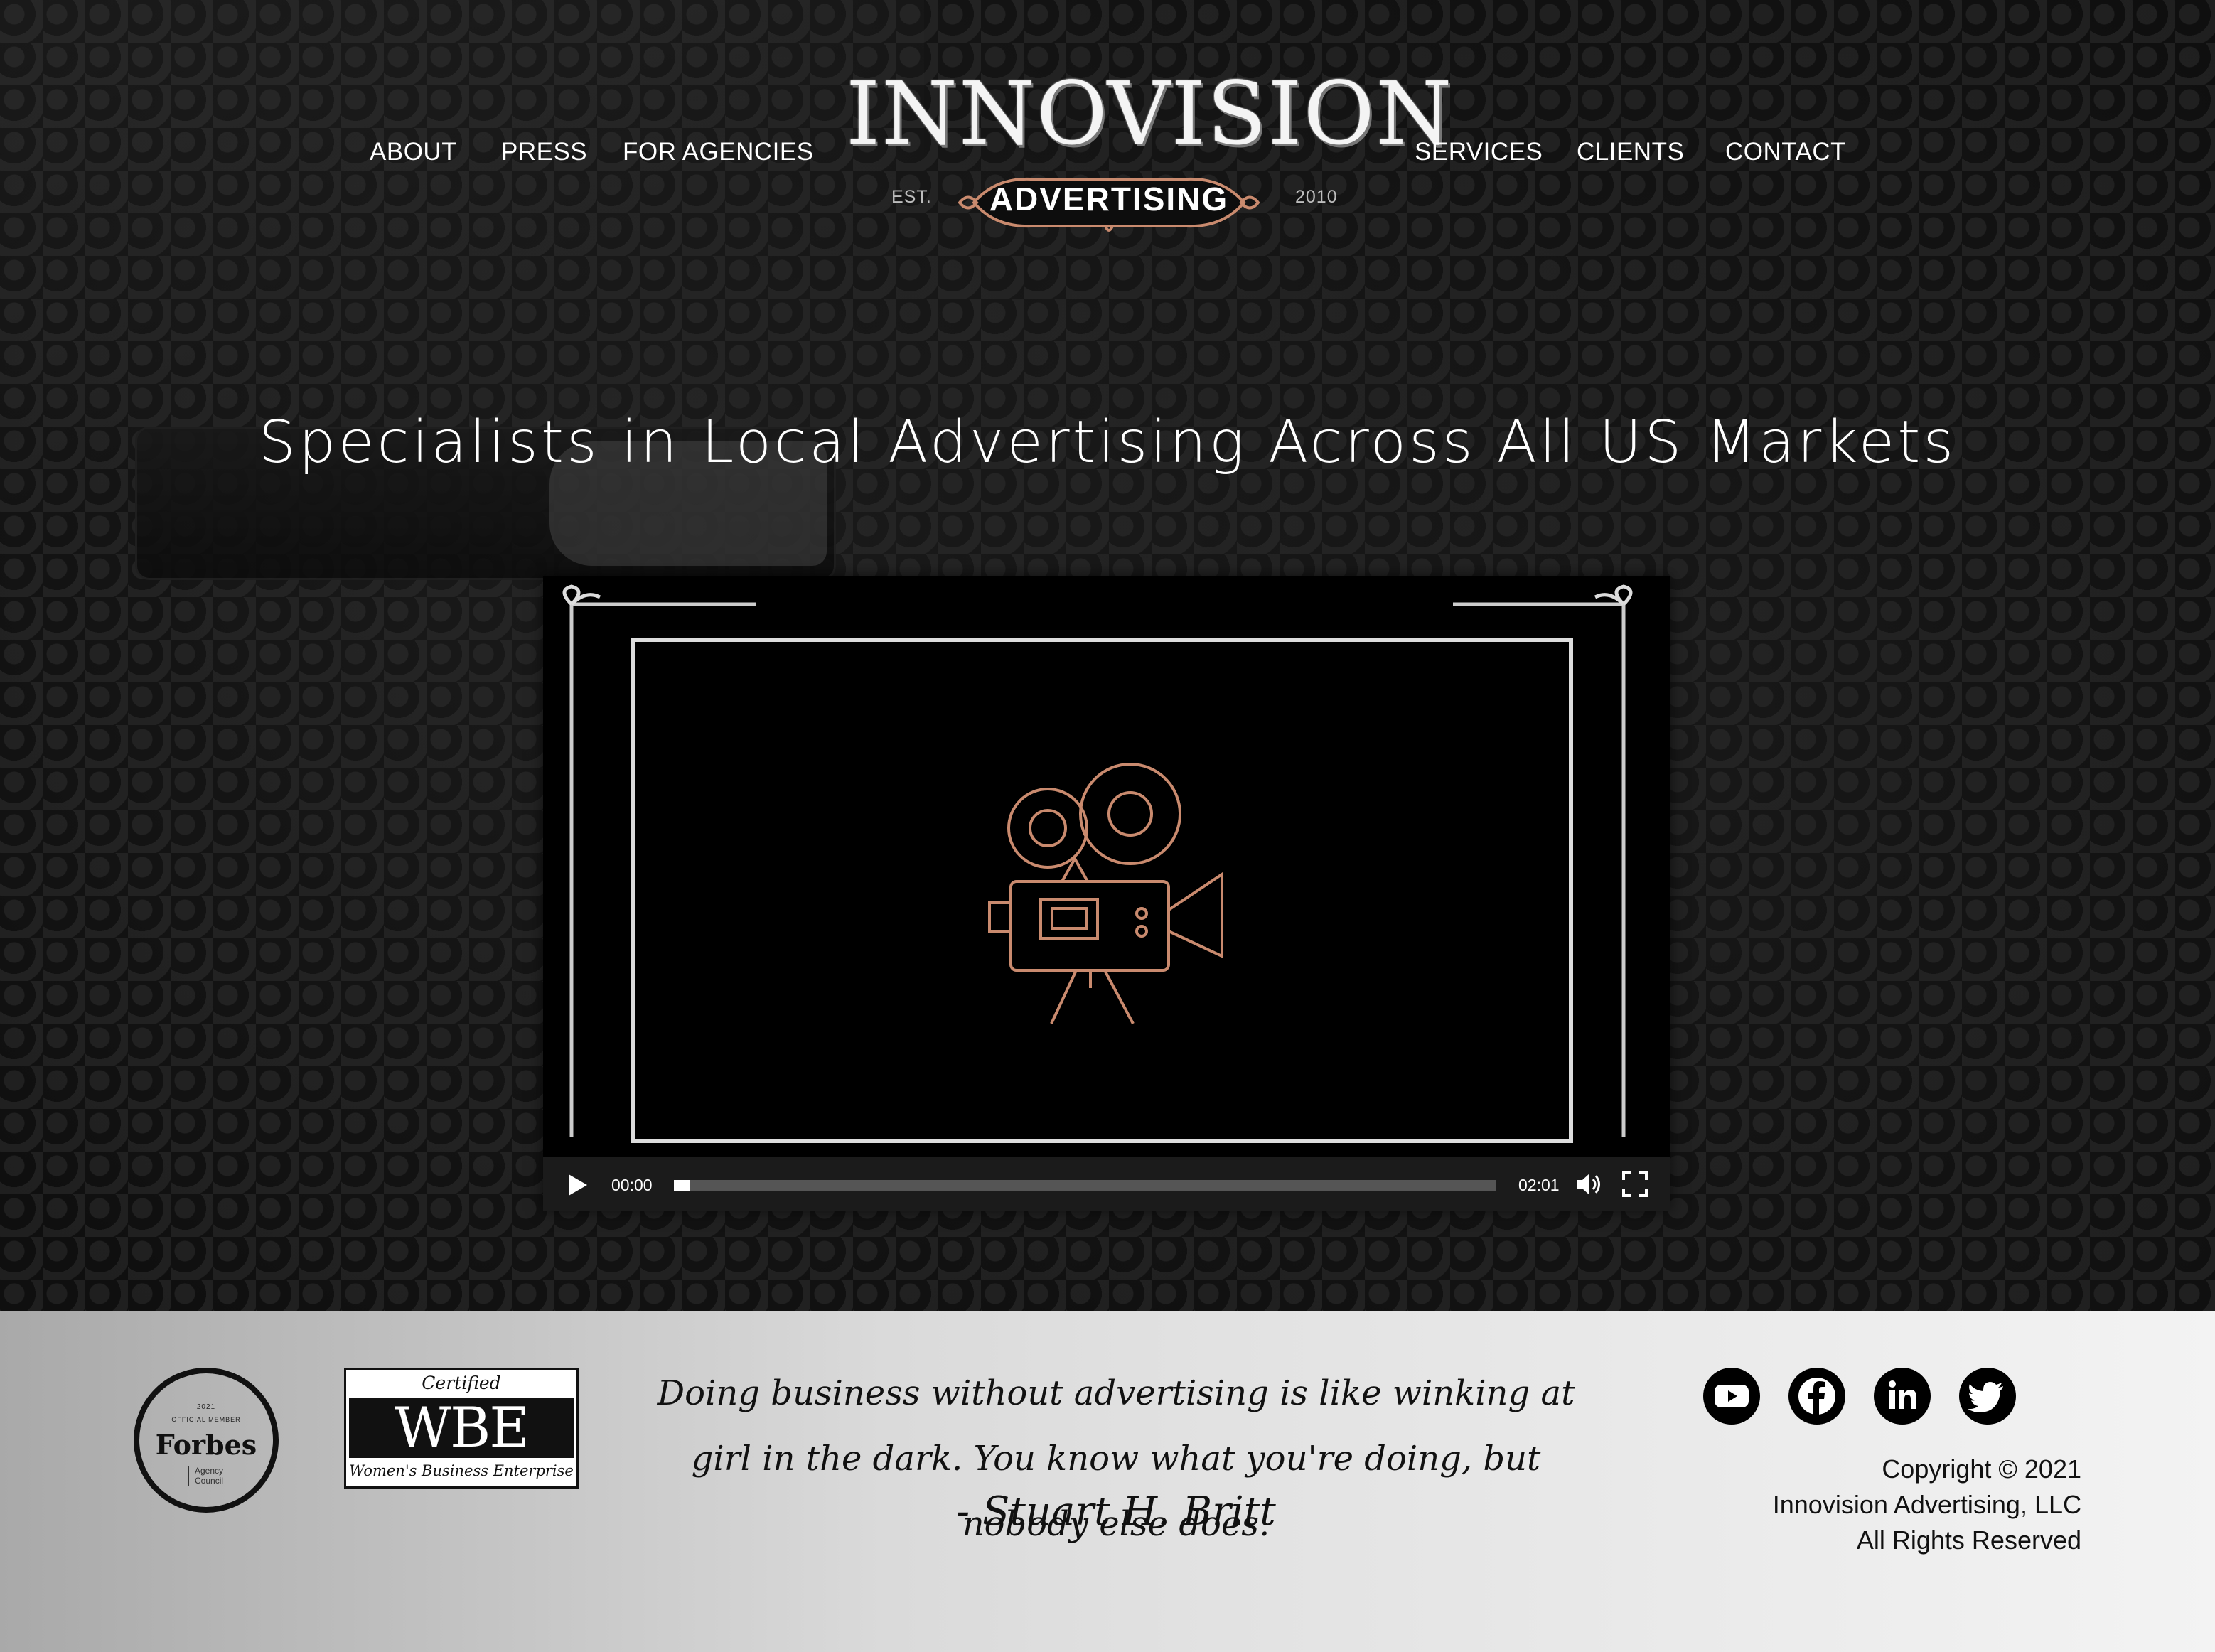  What do you see at coordinates (1479, 152) in the screenshot?
I see `nav-services: SERVICES` at bounding box center [1479, 152].